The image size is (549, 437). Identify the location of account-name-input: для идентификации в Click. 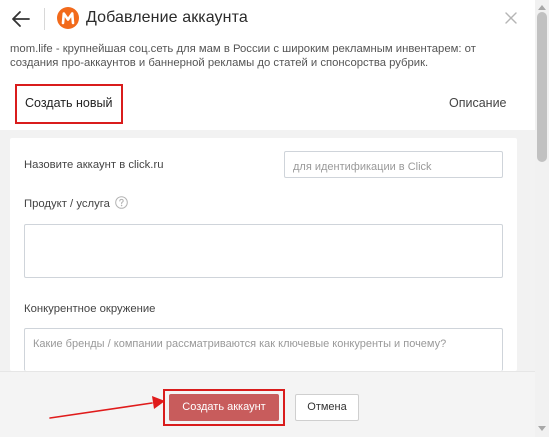
(393, 164).